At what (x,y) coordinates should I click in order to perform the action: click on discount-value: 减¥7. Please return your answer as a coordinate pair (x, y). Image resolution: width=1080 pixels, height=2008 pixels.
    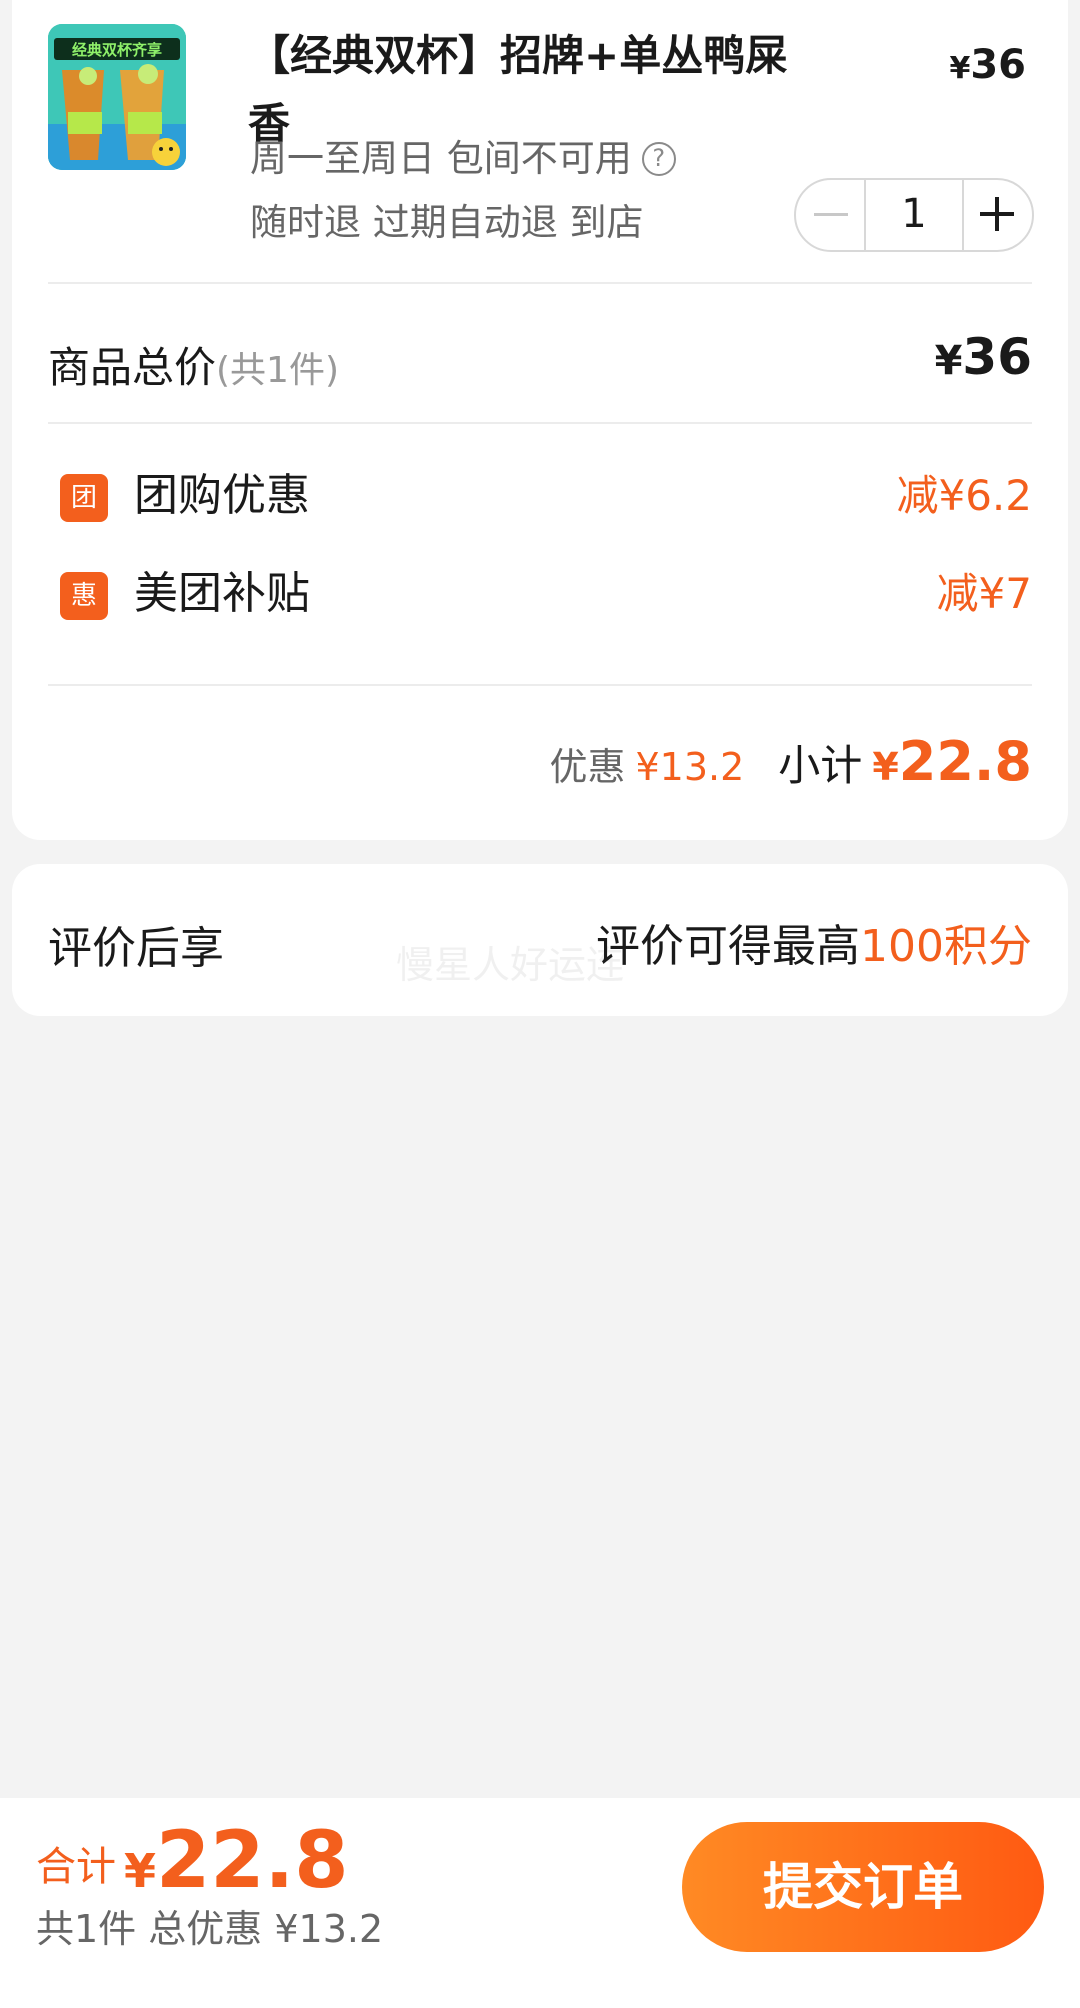
    Looking at the image, I should click on (984, 593).